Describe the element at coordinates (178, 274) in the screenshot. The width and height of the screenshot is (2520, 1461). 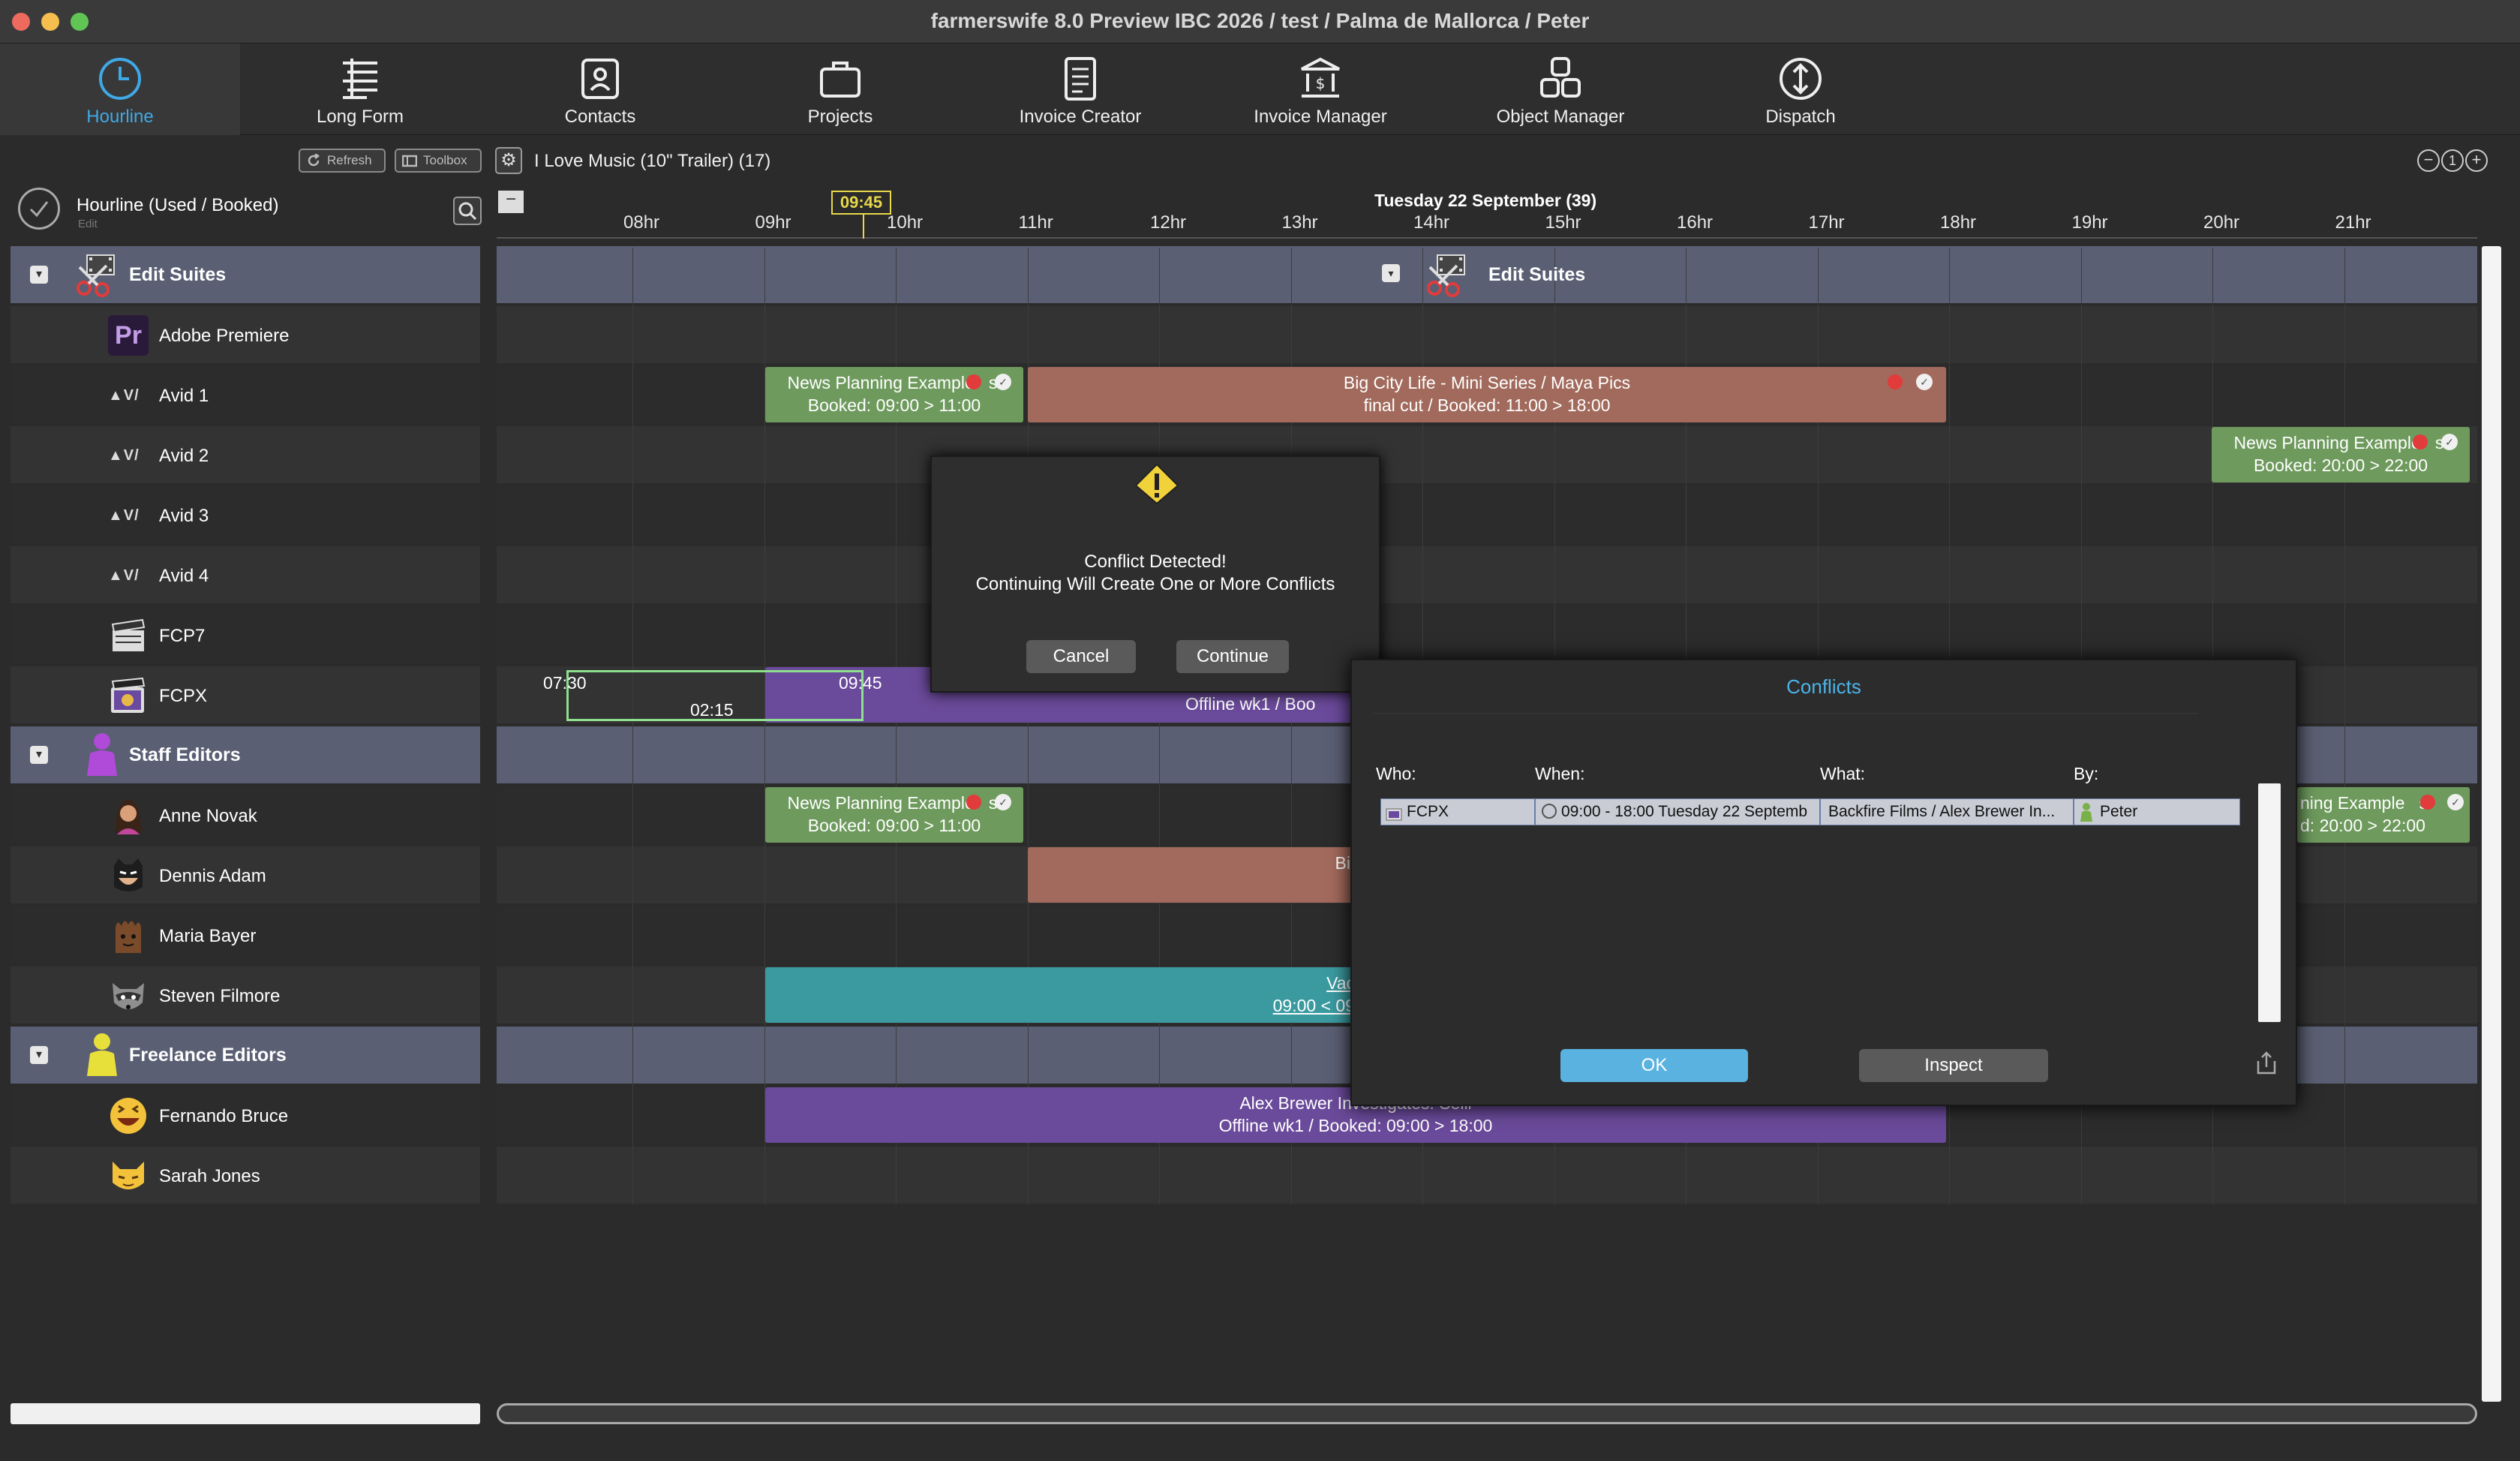
I see `group-label: Edit Suites` at that location.